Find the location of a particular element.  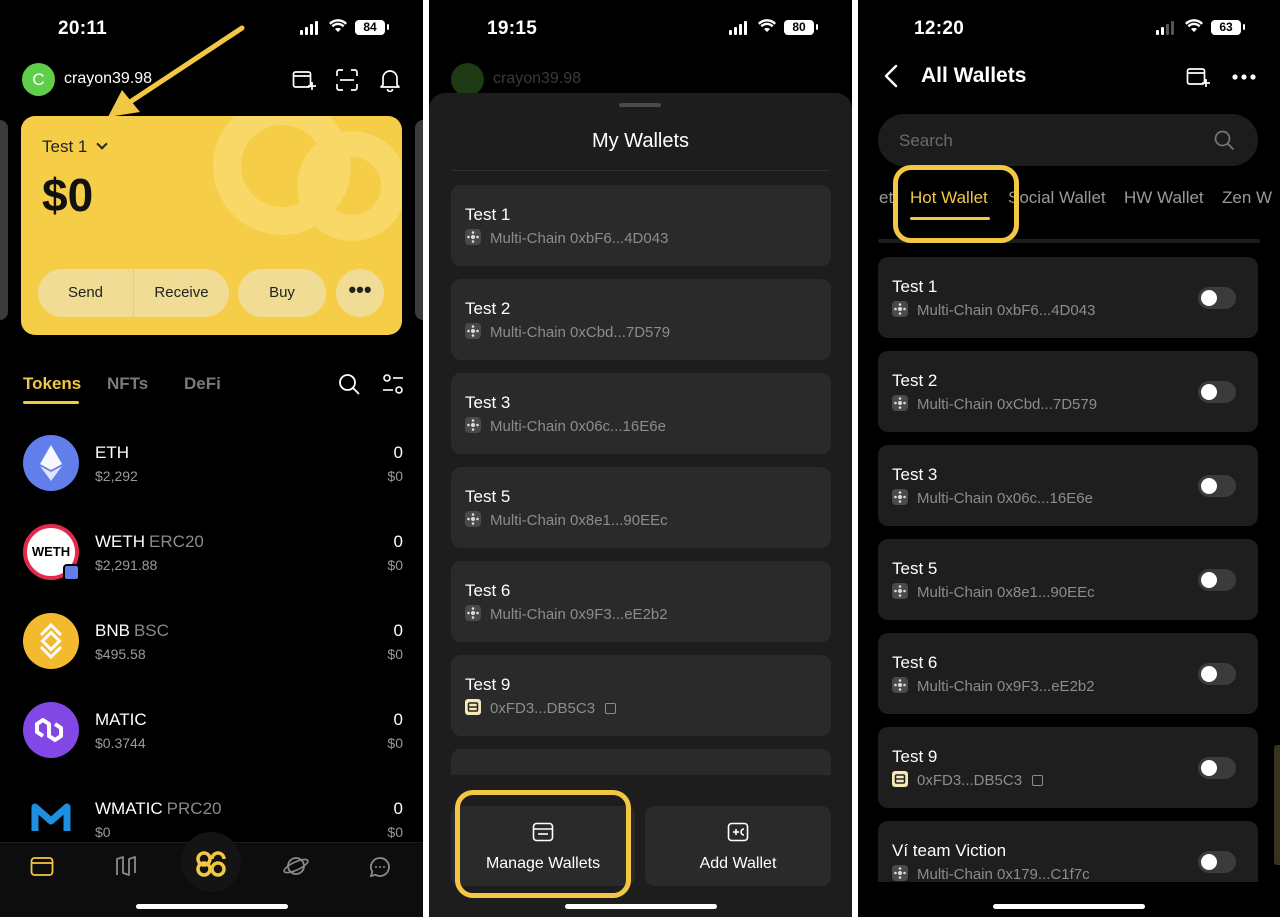

wallet-name: Test 6 is located at coordinates (488, 590).